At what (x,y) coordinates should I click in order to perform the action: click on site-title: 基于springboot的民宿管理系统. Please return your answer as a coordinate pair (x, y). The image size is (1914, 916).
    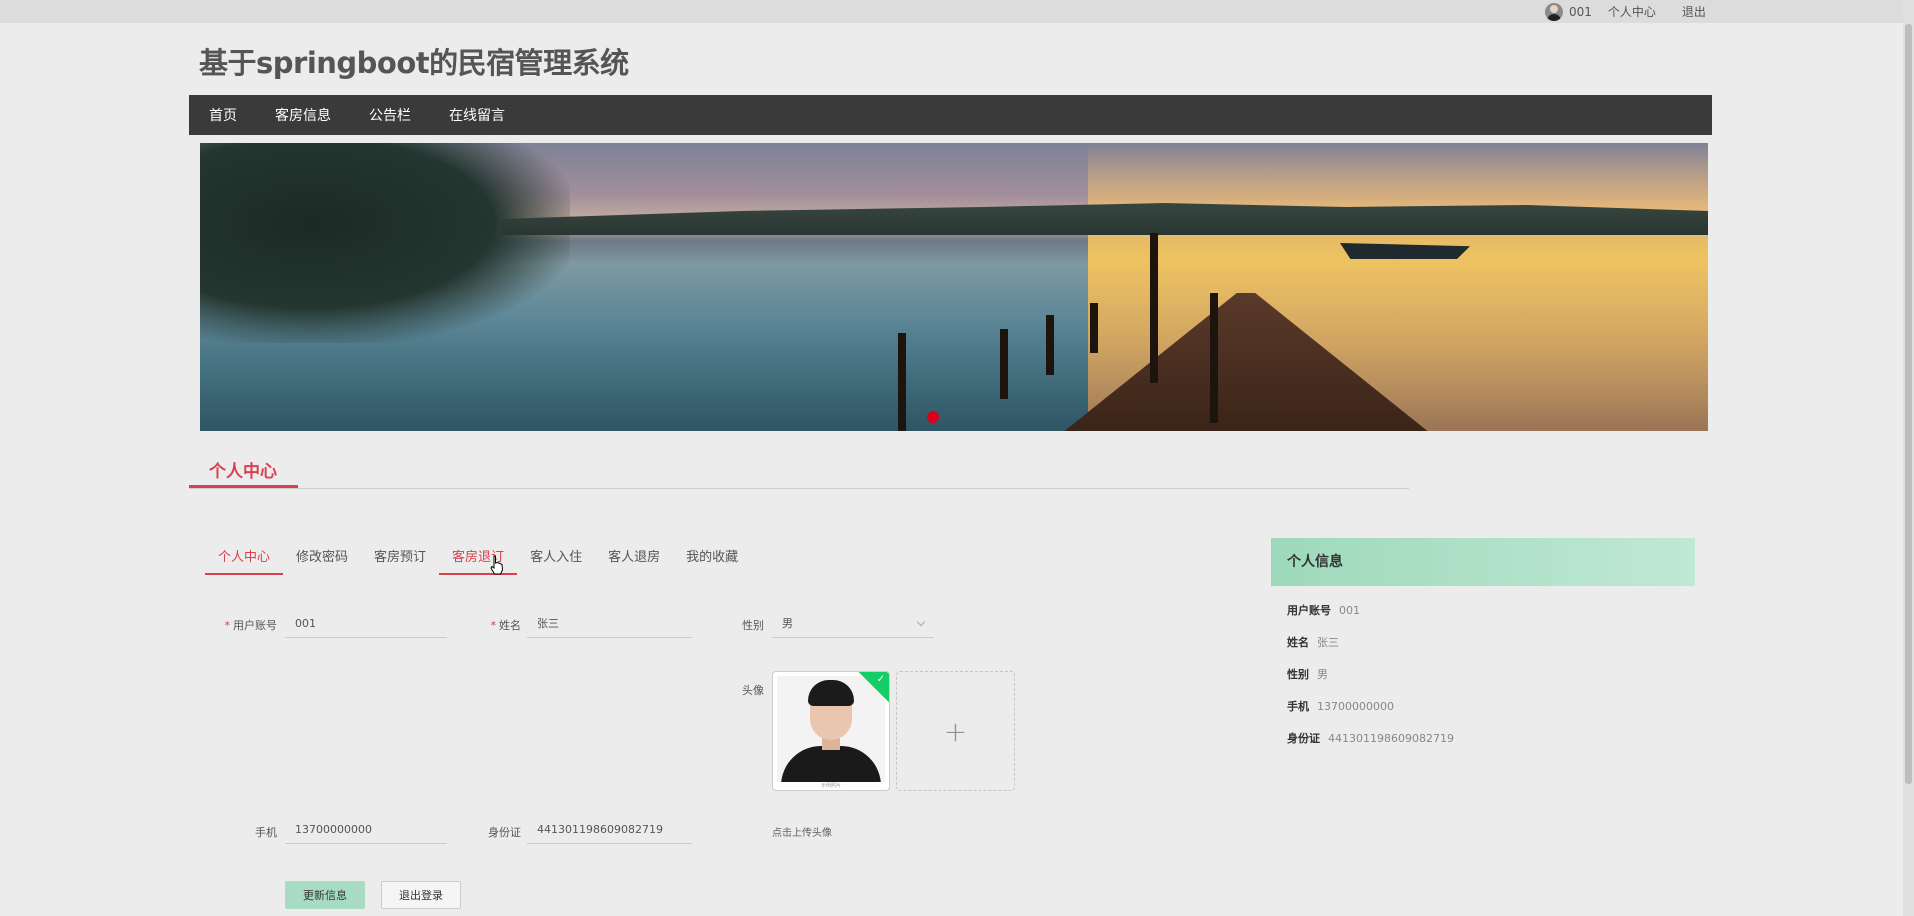
    Looking at the image, I should click on (414, 63).